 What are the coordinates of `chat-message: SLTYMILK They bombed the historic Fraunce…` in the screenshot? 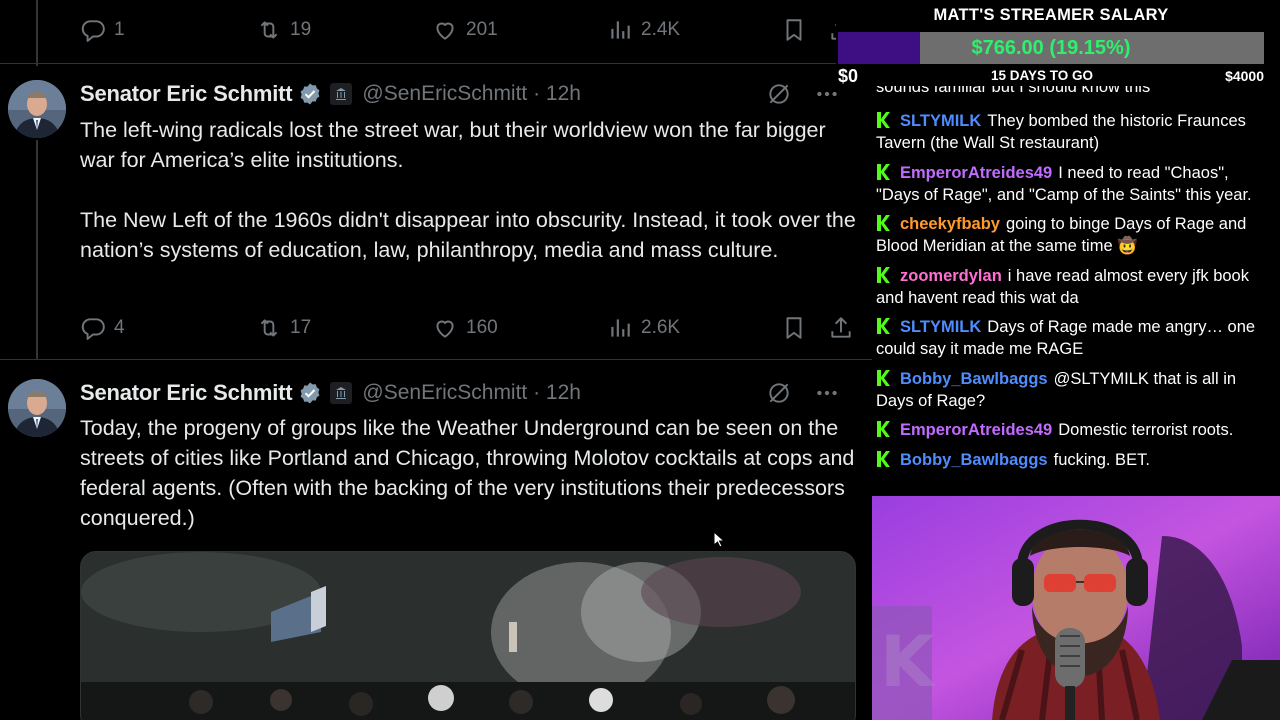 It's located at (1074, 132).